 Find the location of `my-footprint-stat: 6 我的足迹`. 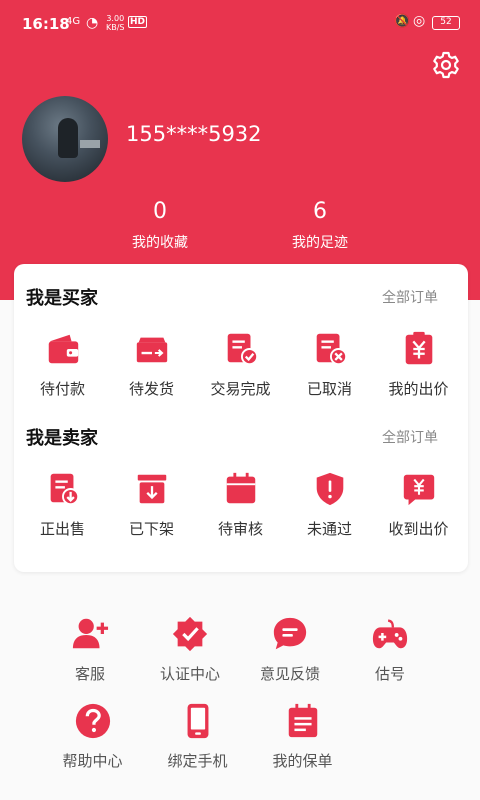

my-footprint-stat: 6 我的足迹 is located at coordinates (320, 225).